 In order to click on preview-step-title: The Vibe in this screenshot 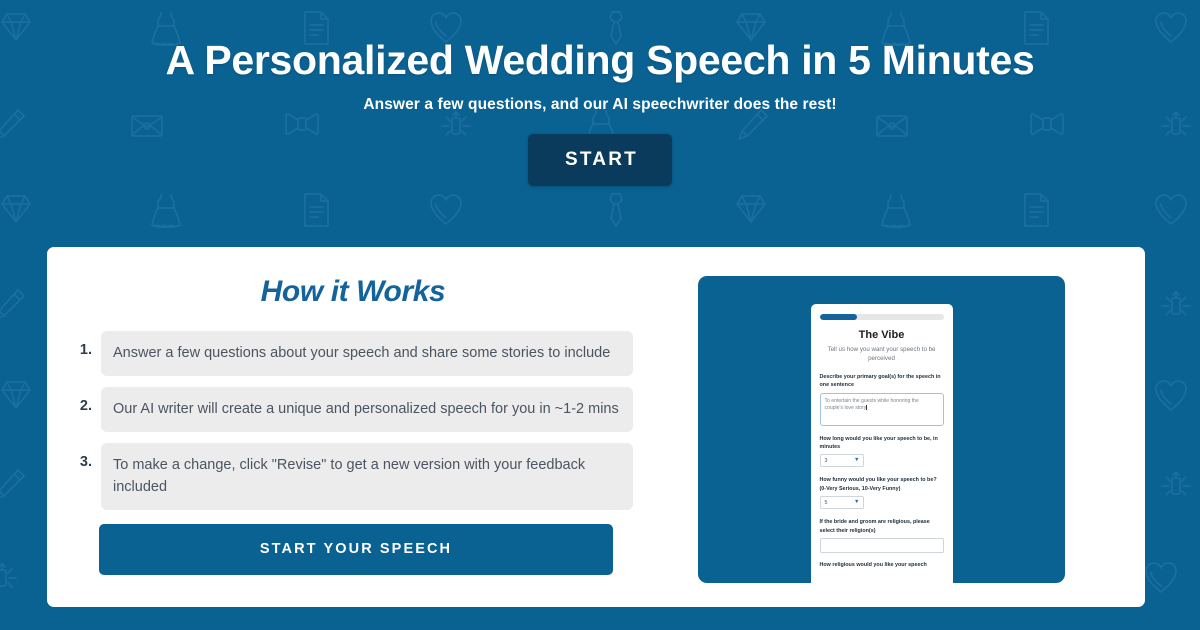, I will do `click(881, 335)`.